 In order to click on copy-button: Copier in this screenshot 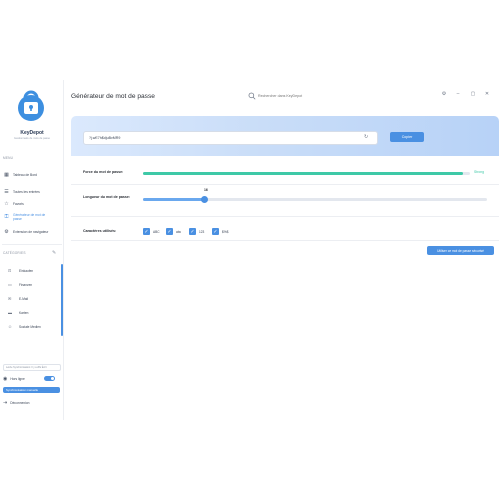, I will do `click(407, 137)`.